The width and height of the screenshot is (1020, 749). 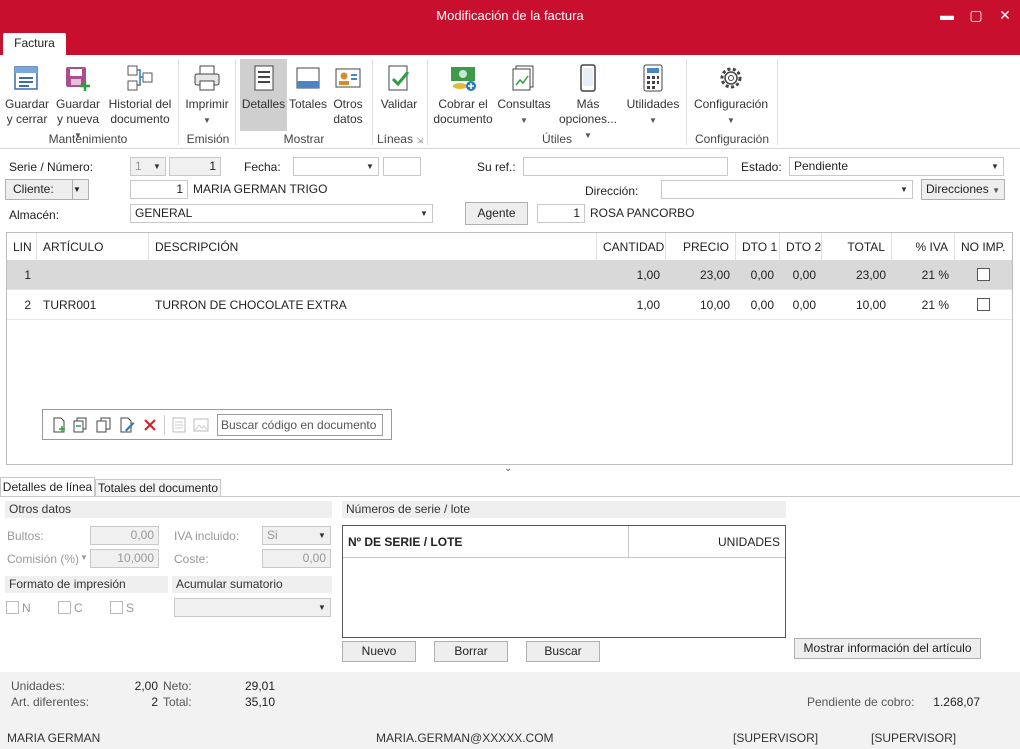 What do you see at coordinates (124, 558) in the screenshot?
I see `comision-input: 10,000` at bounding box center [124, 558].